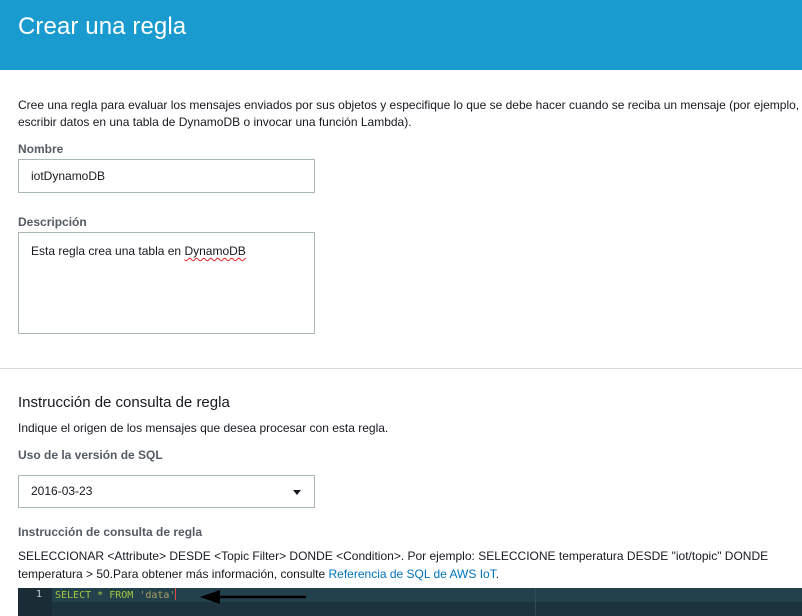 Image resolution: width=802 pixels, height=616 pixels. Describe the element at coordinates (35, 602) in the screenshot. I see `editor-gutter: 1` at that location.